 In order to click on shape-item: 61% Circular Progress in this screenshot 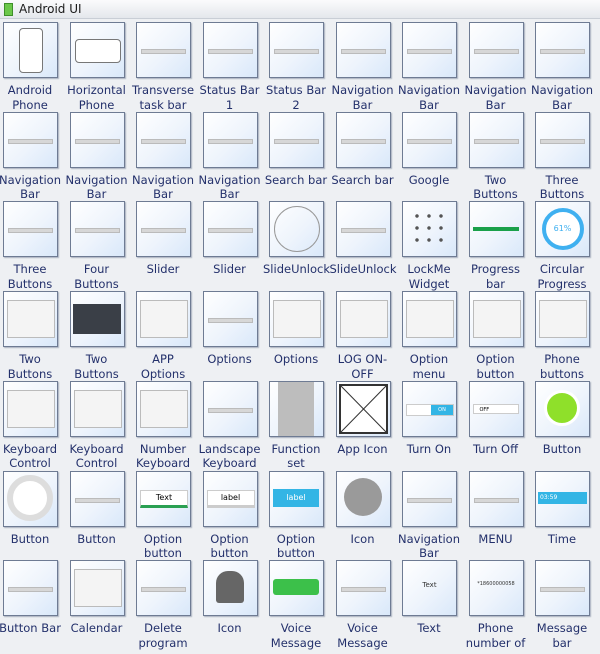, I will do `click(567, 246)`.